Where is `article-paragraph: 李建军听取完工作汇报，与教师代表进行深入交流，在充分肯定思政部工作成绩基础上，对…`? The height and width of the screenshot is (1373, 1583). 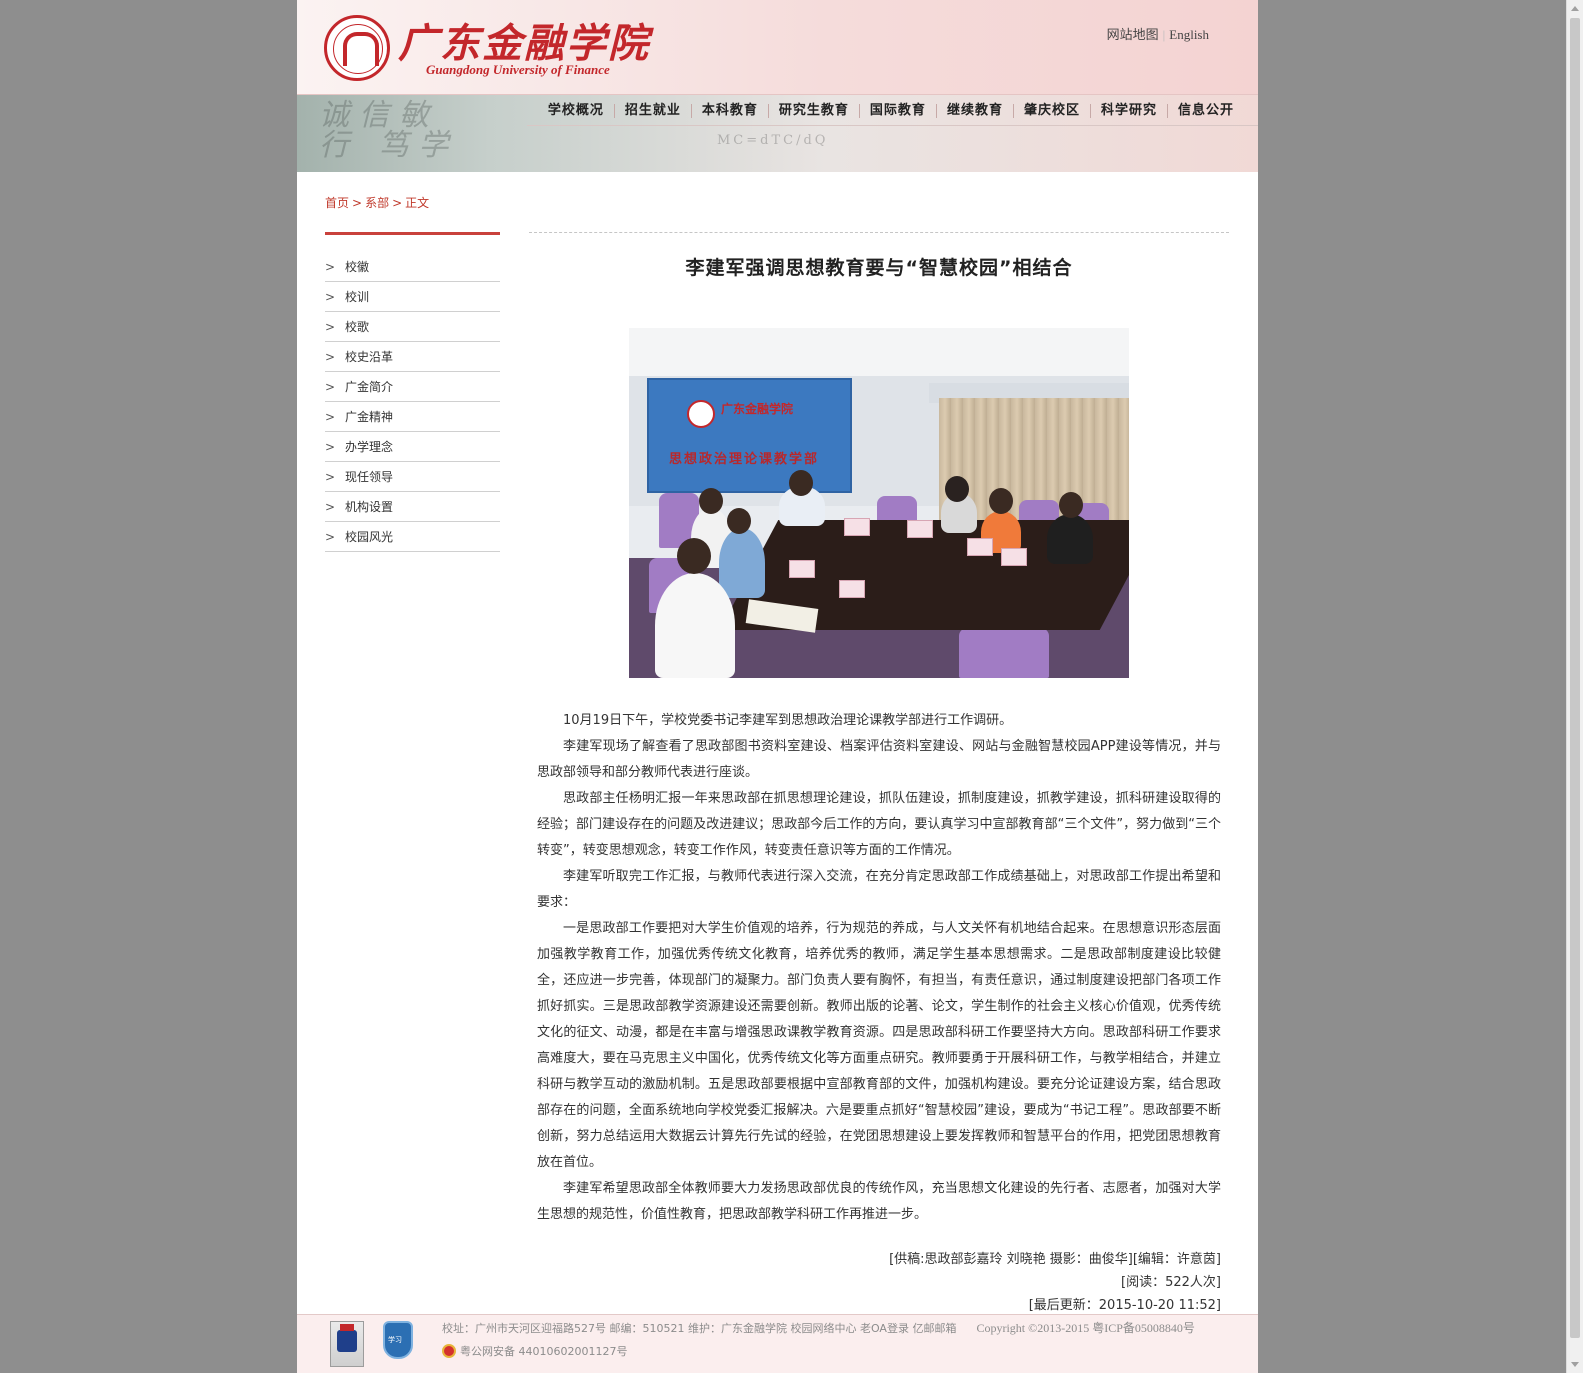
article-paragraph: 李建军听取完工作汇报，与教师代表进行深入交流，在充分肯定思政部工作成绩基础上，对… is located at coordinates (879, 889).